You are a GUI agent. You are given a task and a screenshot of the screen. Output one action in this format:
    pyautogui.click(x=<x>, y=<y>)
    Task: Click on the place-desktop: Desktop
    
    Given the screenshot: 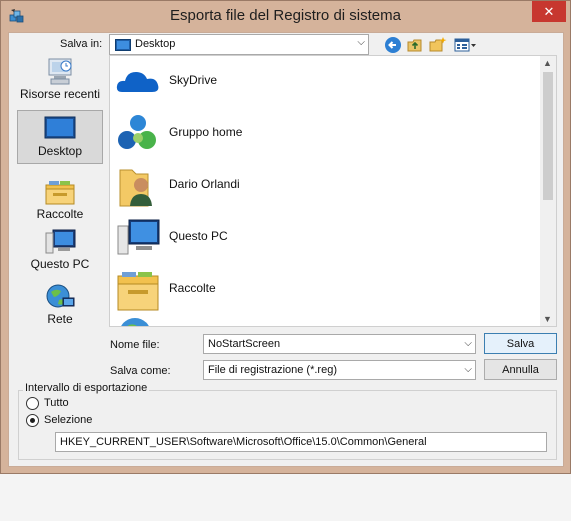 What is the action you would take?
    pyautogui.click(x=60, y=137)
    